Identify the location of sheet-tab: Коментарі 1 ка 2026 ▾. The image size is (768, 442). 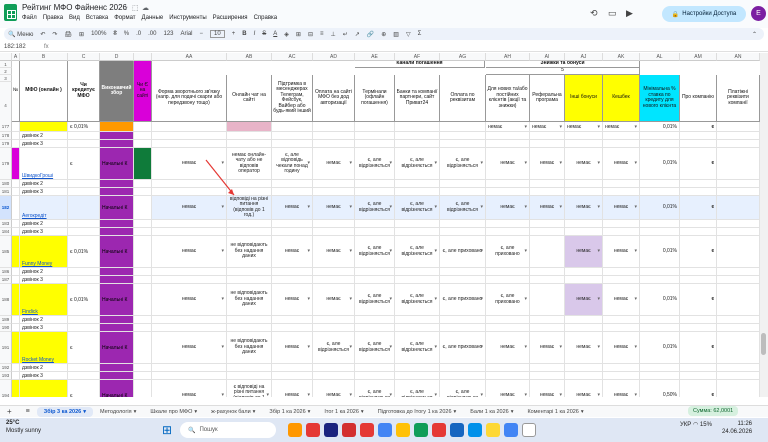
(555, 412).